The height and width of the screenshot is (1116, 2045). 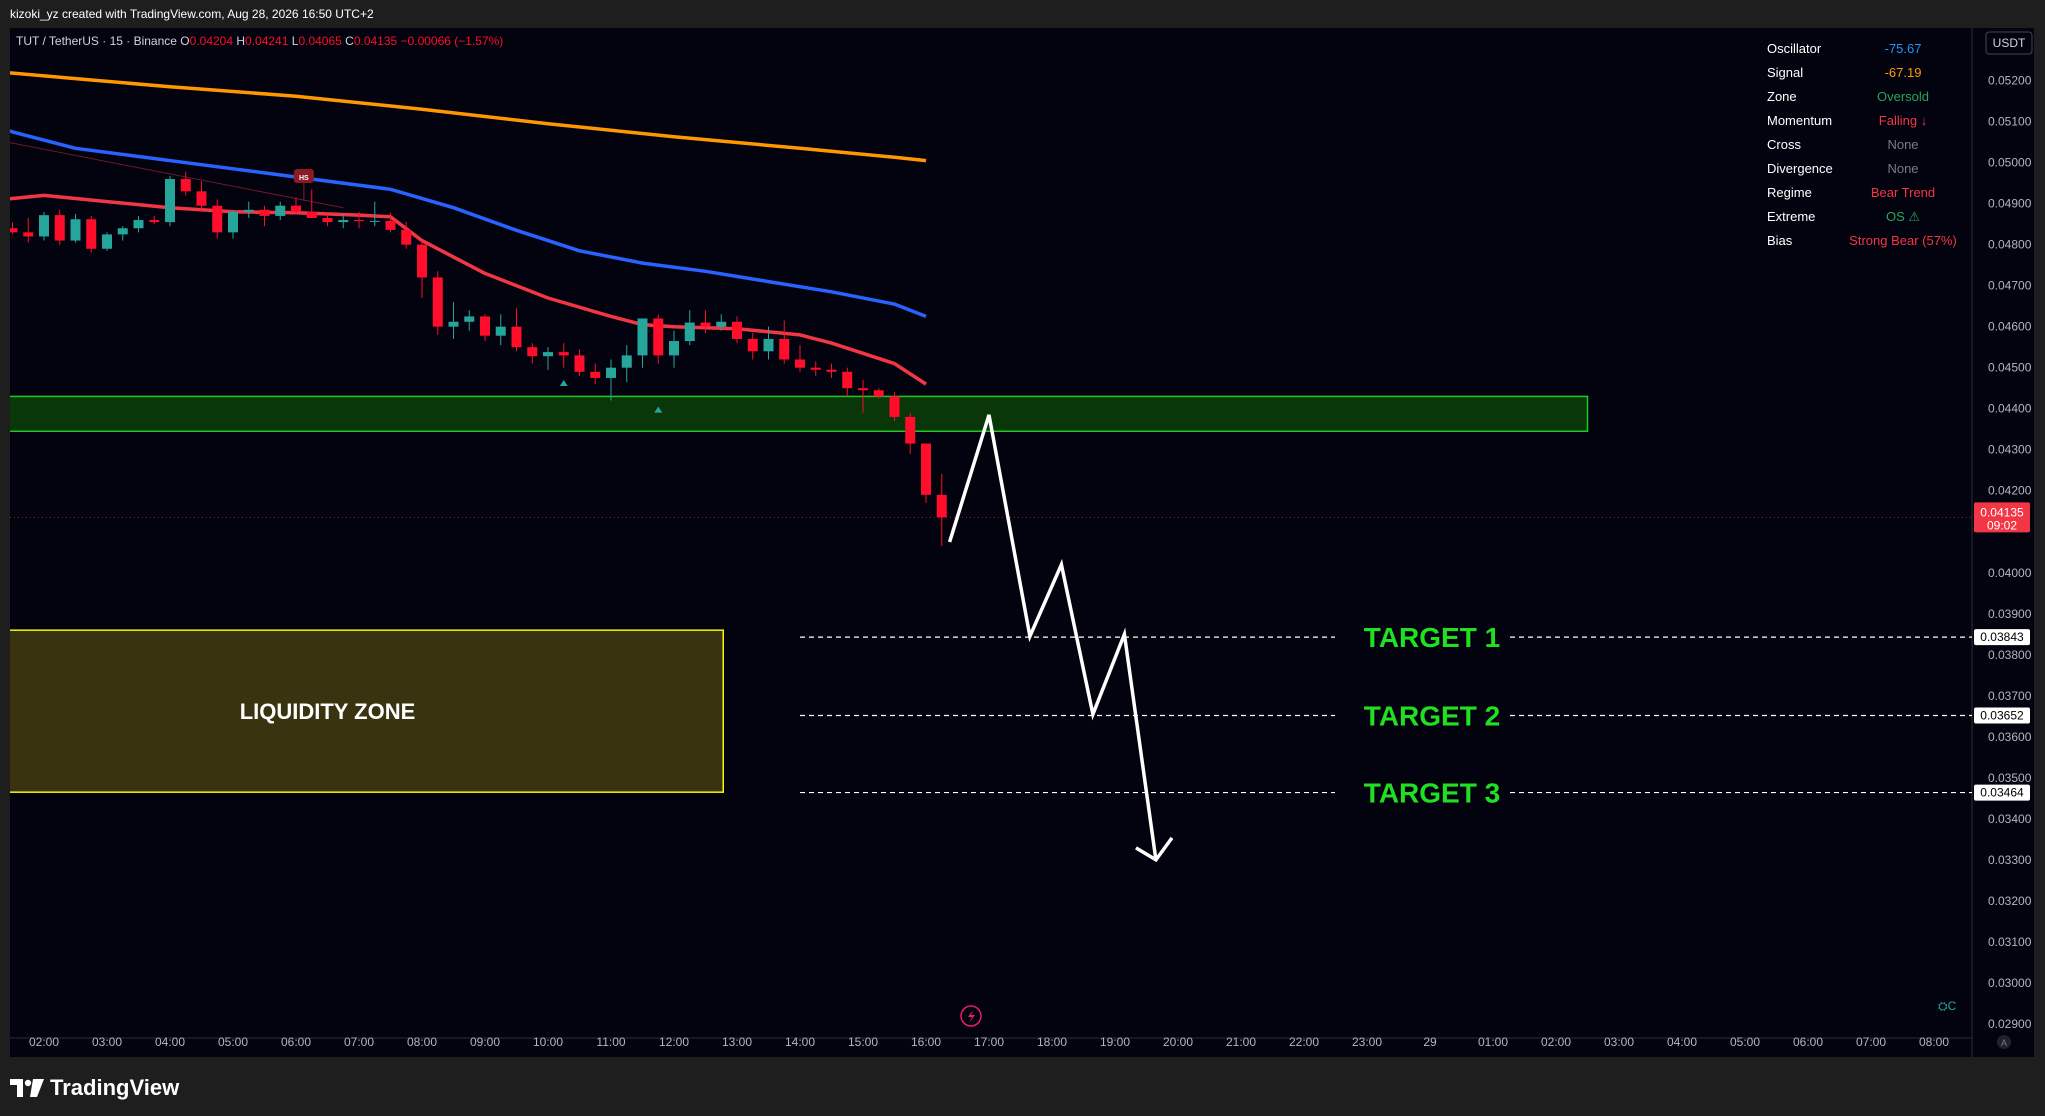 What do you see at coordinates (2010, 122) in the screenshot?
I see `price-tick: 0.05100` at bounding box center [2010, 122].